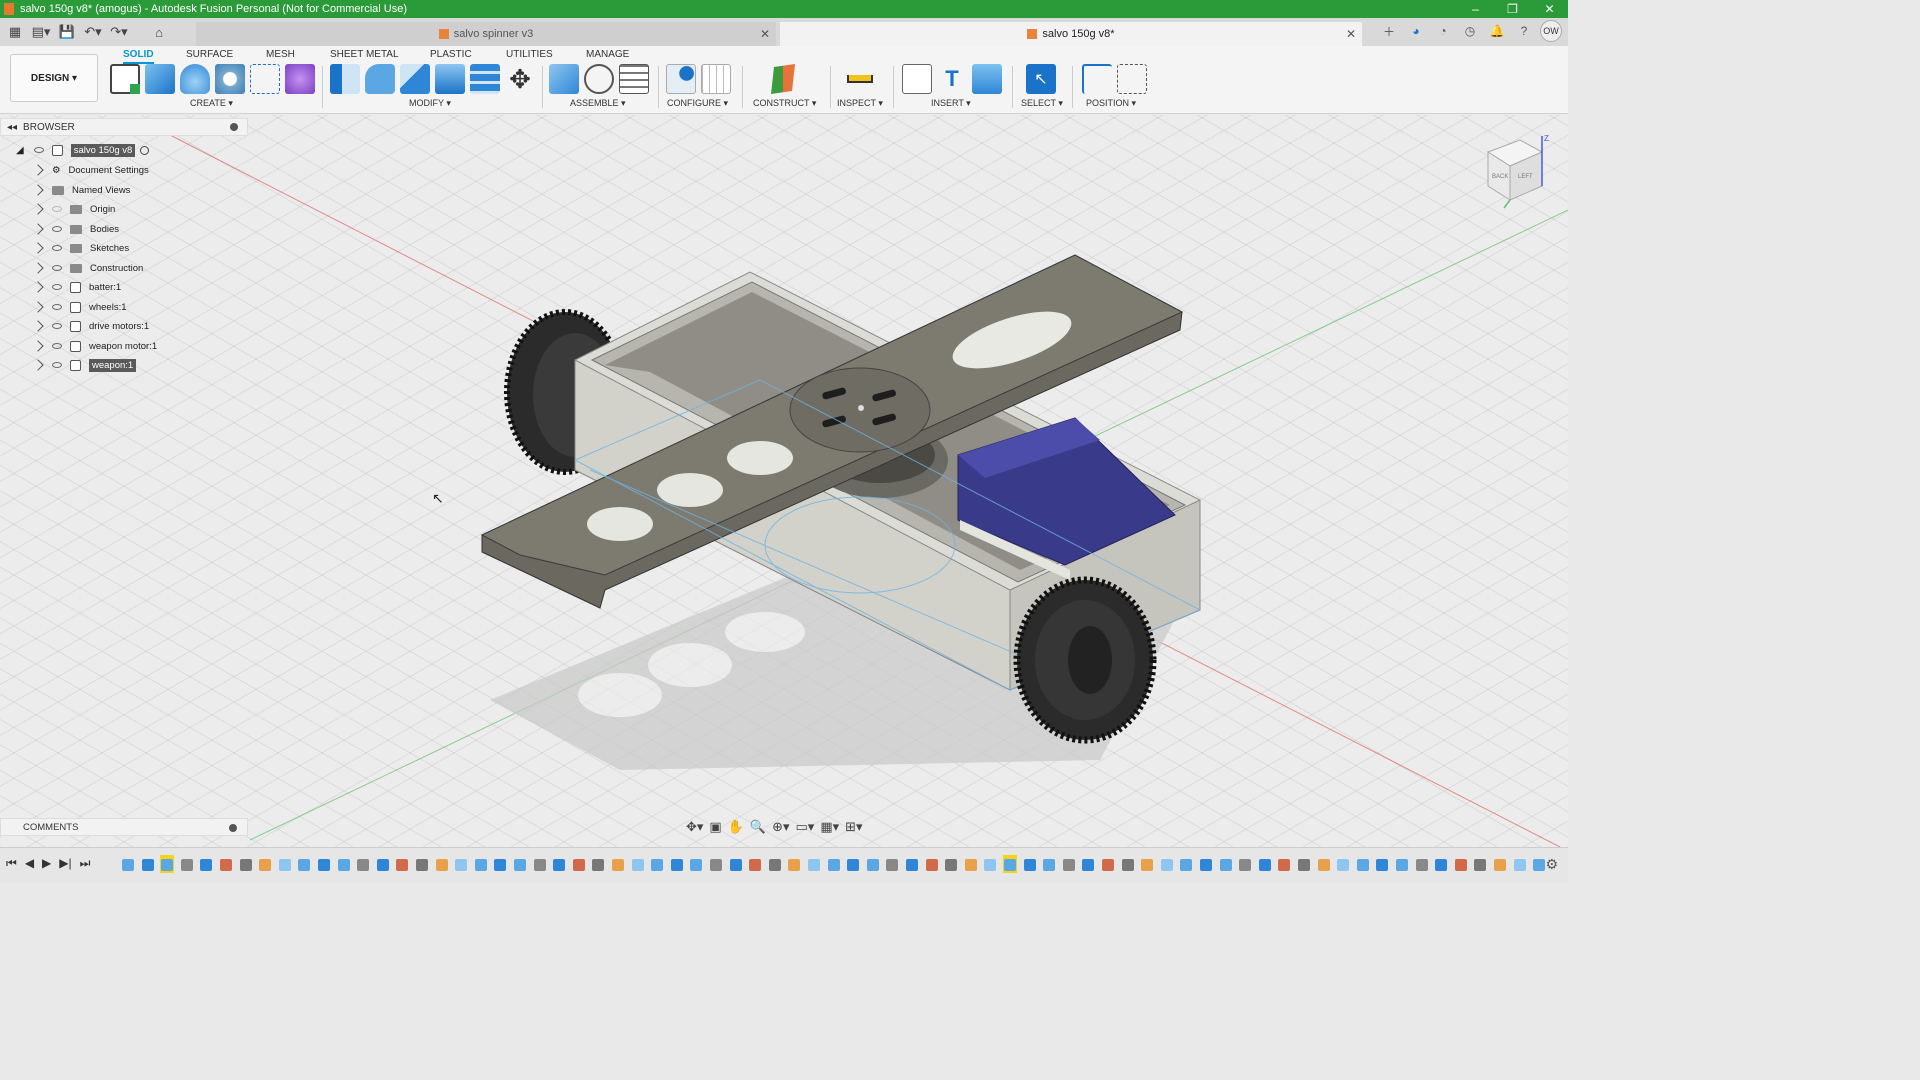 The image size is (1920, 1080). I want to click on tab-salvo-150g: salvo 150g v8* ✕, so click(1071, 34).